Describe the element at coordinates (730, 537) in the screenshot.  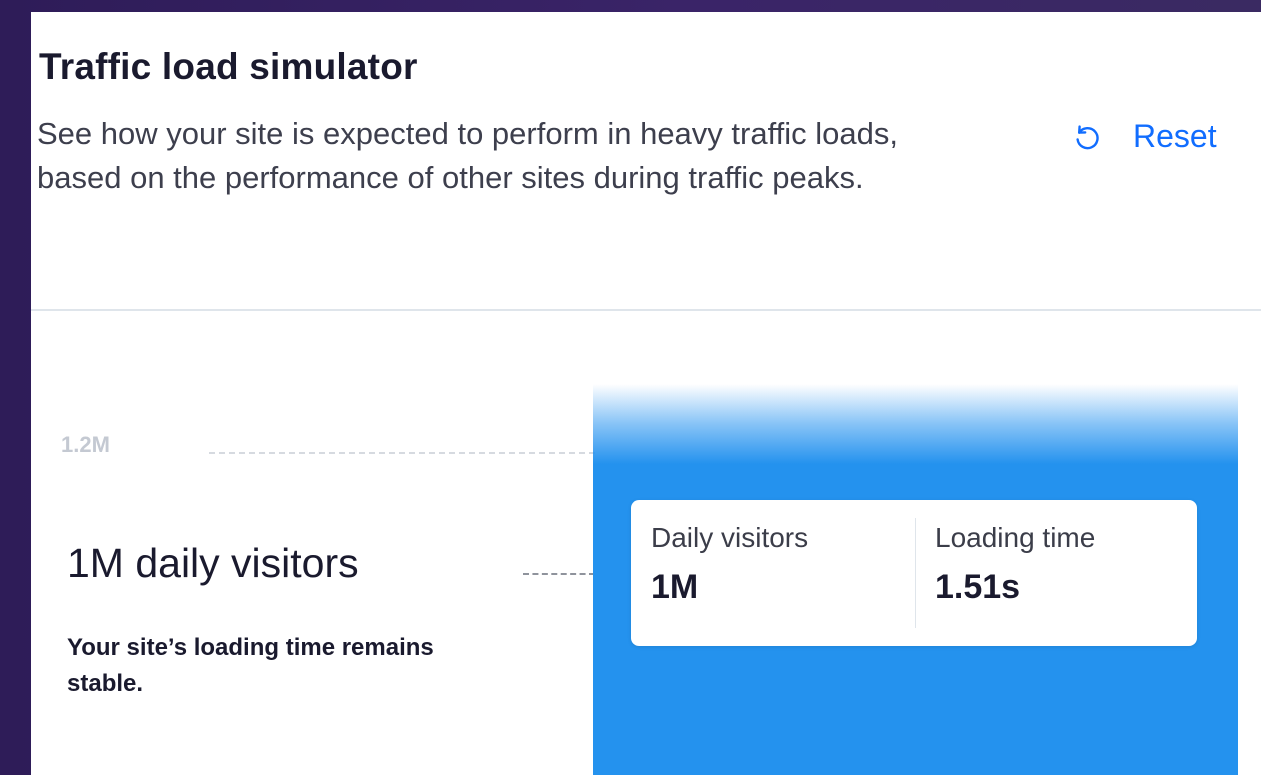
I see `metric-label: Daily visitors` at that location.